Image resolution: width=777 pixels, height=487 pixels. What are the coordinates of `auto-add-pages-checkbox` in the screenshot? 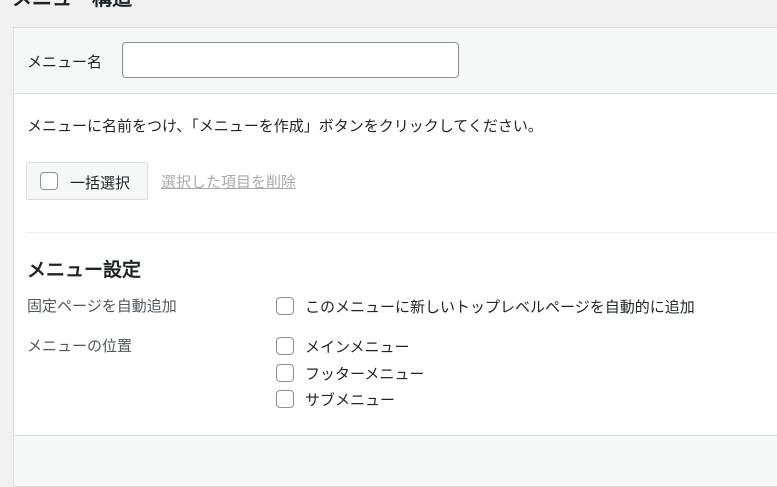 It's located at (285, 306).